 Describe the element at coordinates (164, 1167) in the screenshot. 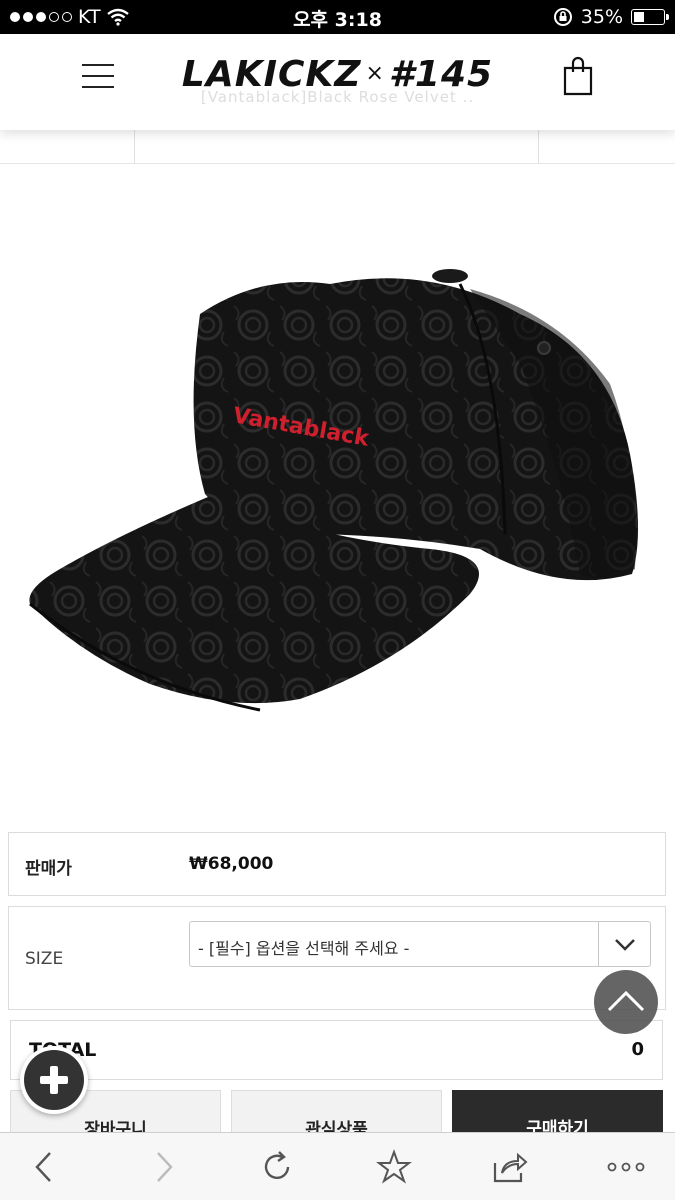

I see `forward-icon` at that location.